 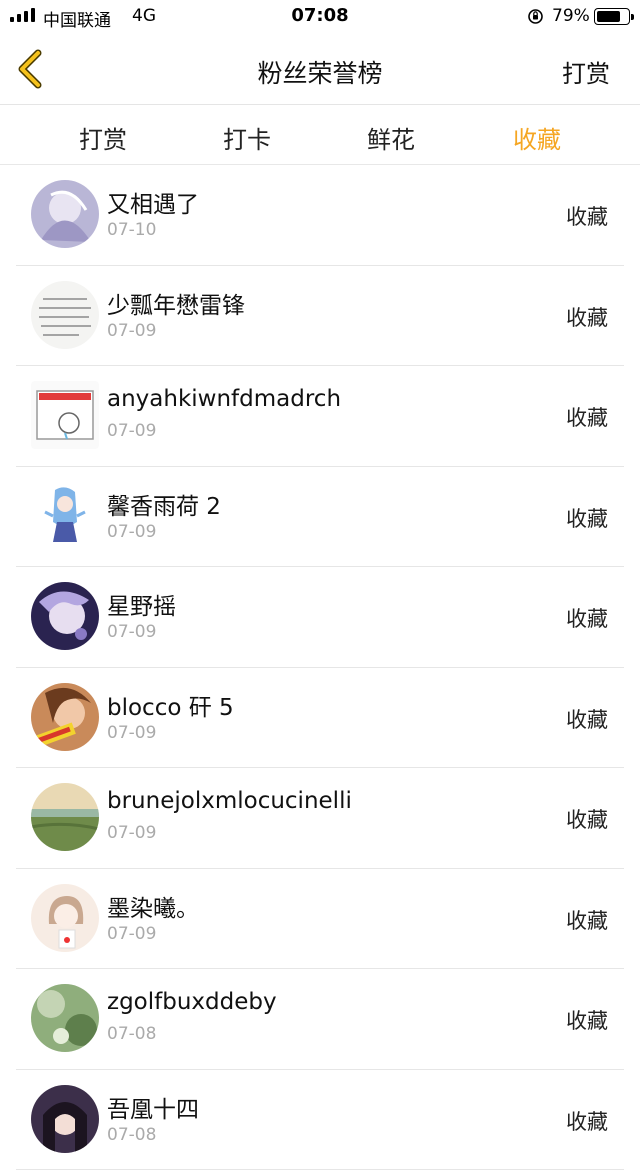 I want to click on list-item: 少瓢年懋雷锋 07-09 收藏, so click(x=320, y=316).